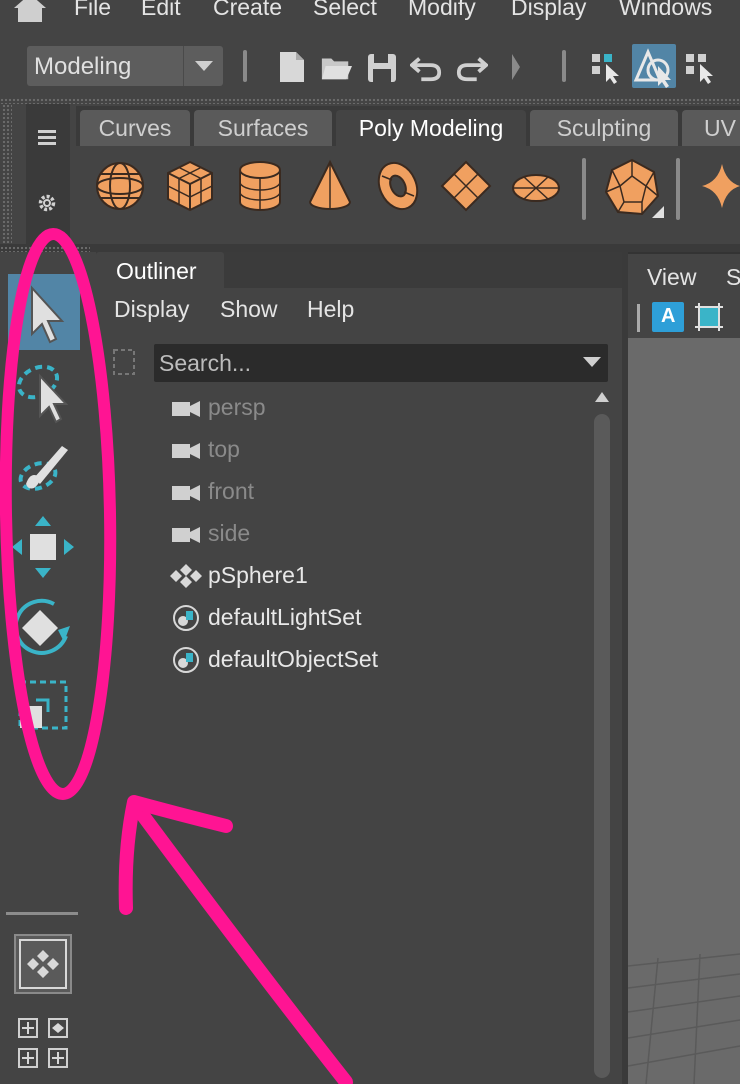 The width and height of the screenshot is (740, 1084). What do you see at coordinates (604, 128) in the screenshot?
I see `tab-sculpting: Sculpting` at bounding box center [604, 128].